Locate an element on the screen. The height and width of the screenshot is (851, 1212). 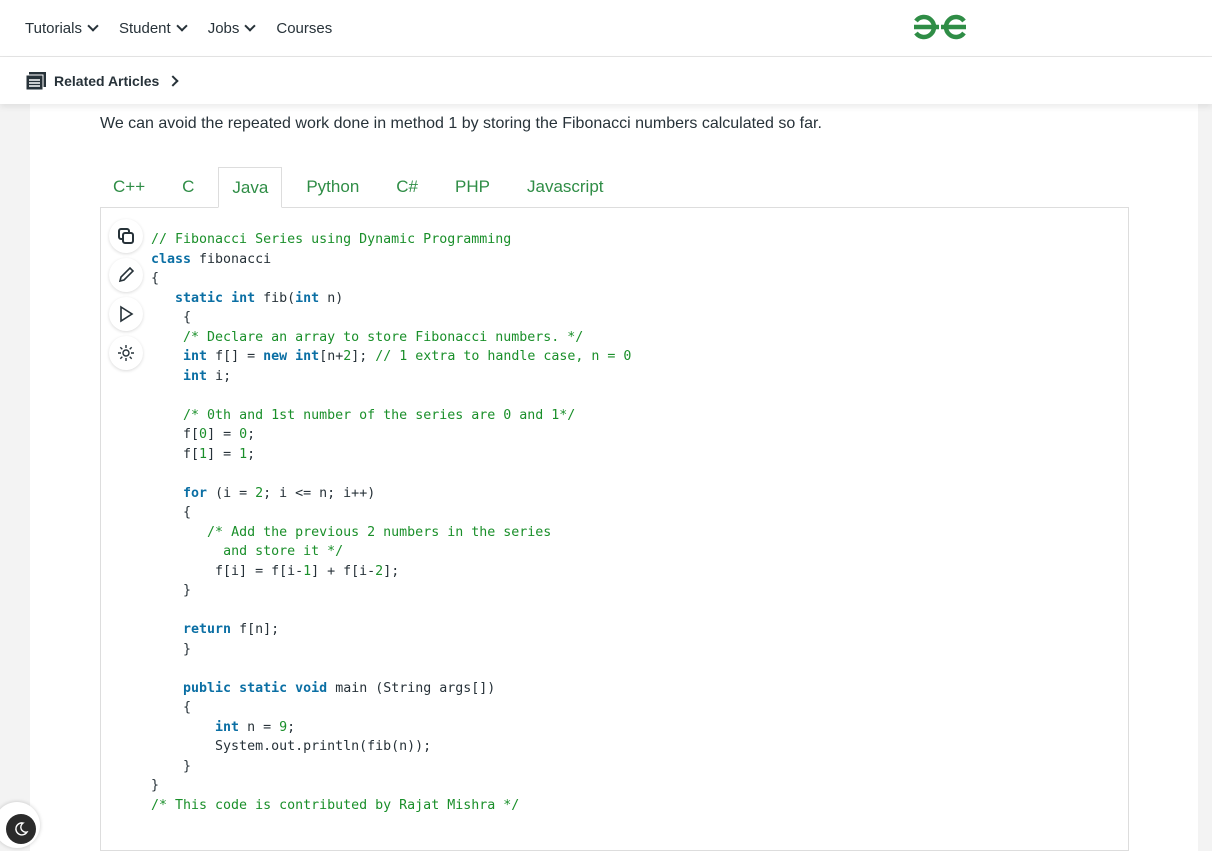
nav-label: Student is located at coordinates (144, 28).